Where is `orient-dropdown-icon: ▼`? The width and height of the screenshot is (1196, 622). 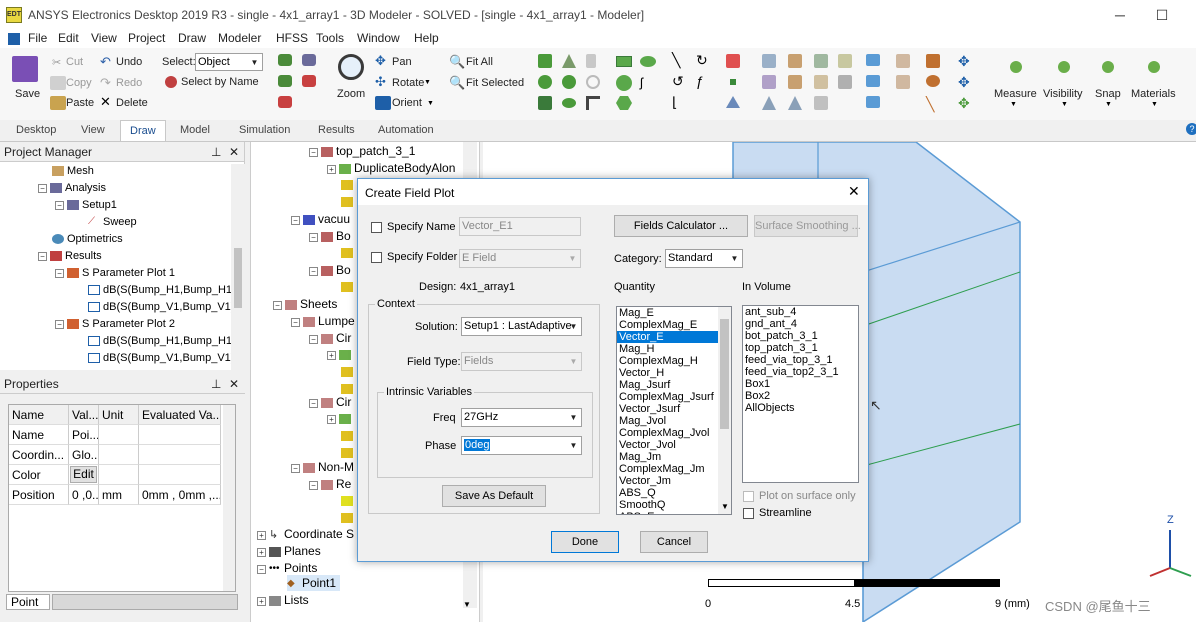 orient-dropdown-icon: ▼ is located at coordinates (430, 103).